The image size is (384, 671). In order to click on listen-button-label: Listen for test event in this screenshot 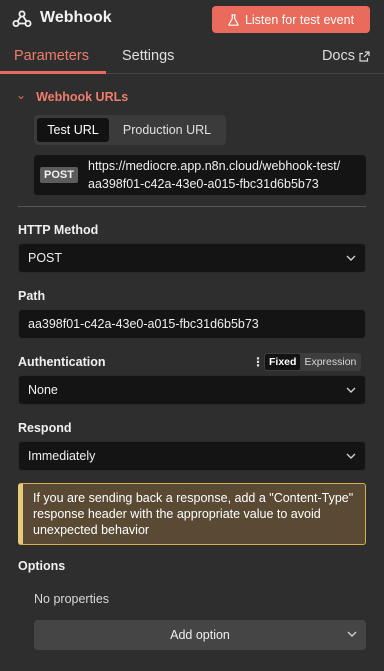, I will do `click(299, 19)`.